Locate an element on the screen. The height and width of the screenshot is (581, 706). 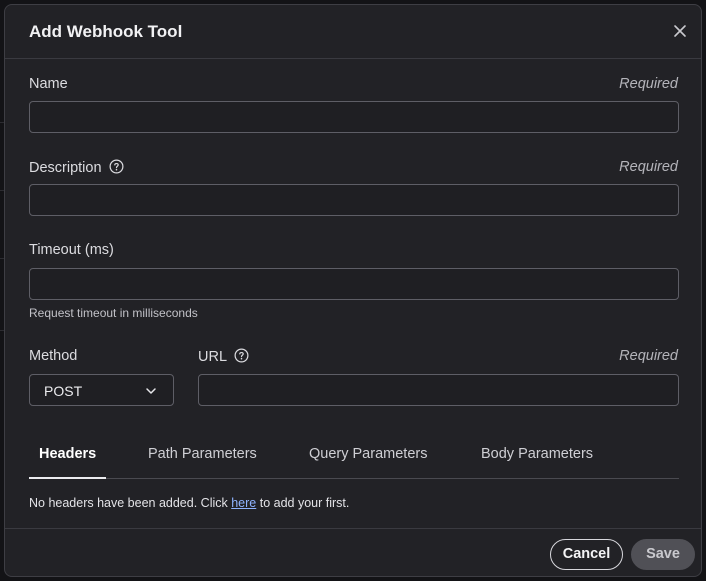
add-header-link: here is located at coordinates (243, 503).